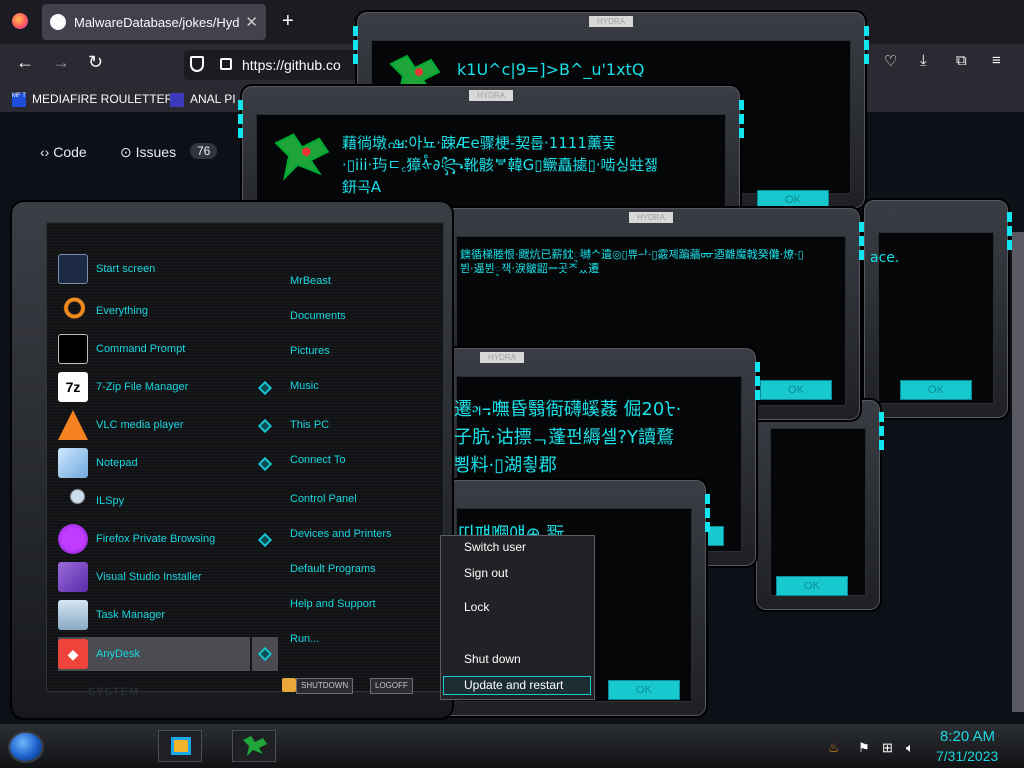 The width and height of the screenshot is (1024, 768). Describe the element at coordinates (19, 99) in the screenshot. I see `mediafire-icon: MF T` at that location.